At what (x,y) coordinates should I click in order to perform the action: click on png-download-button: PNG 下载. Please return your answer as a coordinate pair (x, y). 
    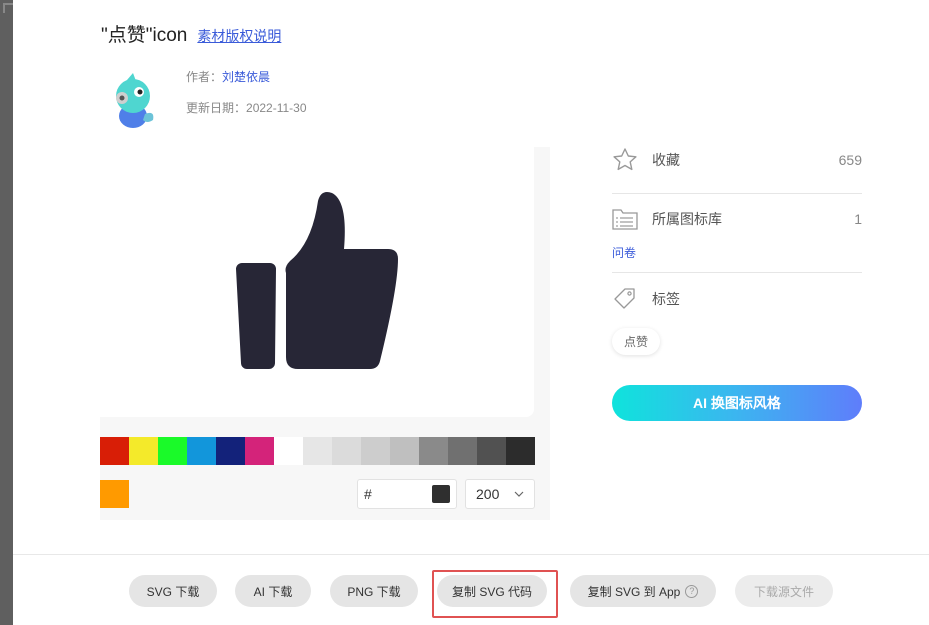
    Looking at the image, I should click on (374, 591).